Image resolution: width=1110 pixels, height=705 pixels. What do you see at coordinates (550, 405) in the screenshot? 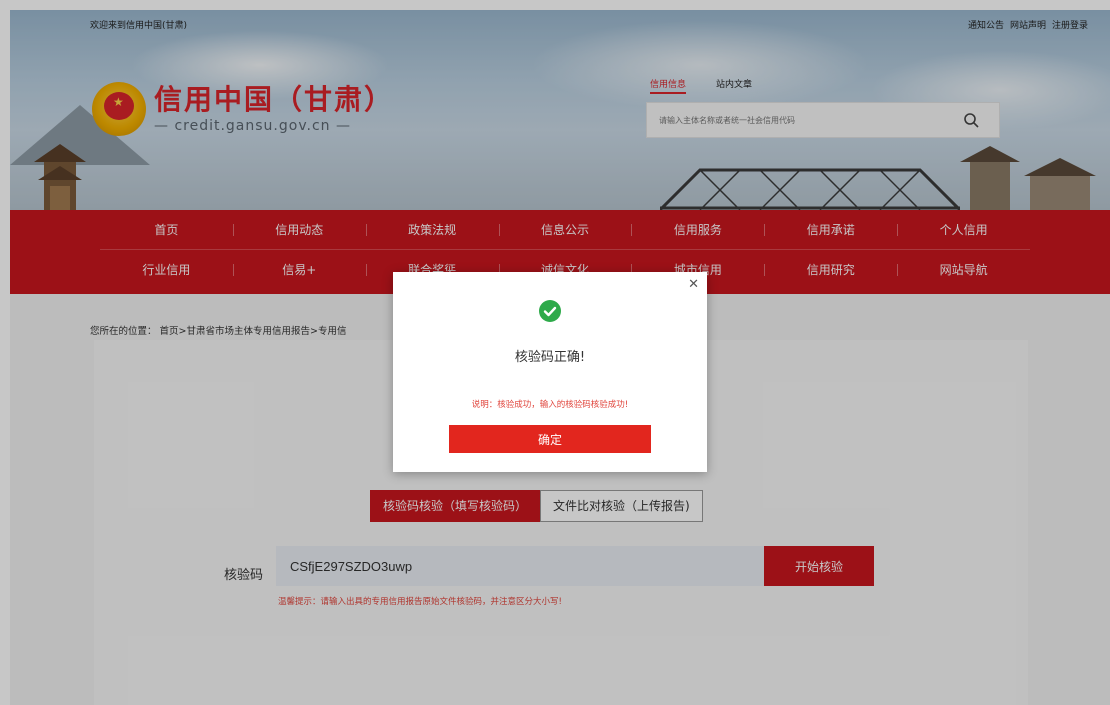
I see `dialog-note: 说明：核验成功，输入的核验码核验成功!` at bounding box center [550, 405].